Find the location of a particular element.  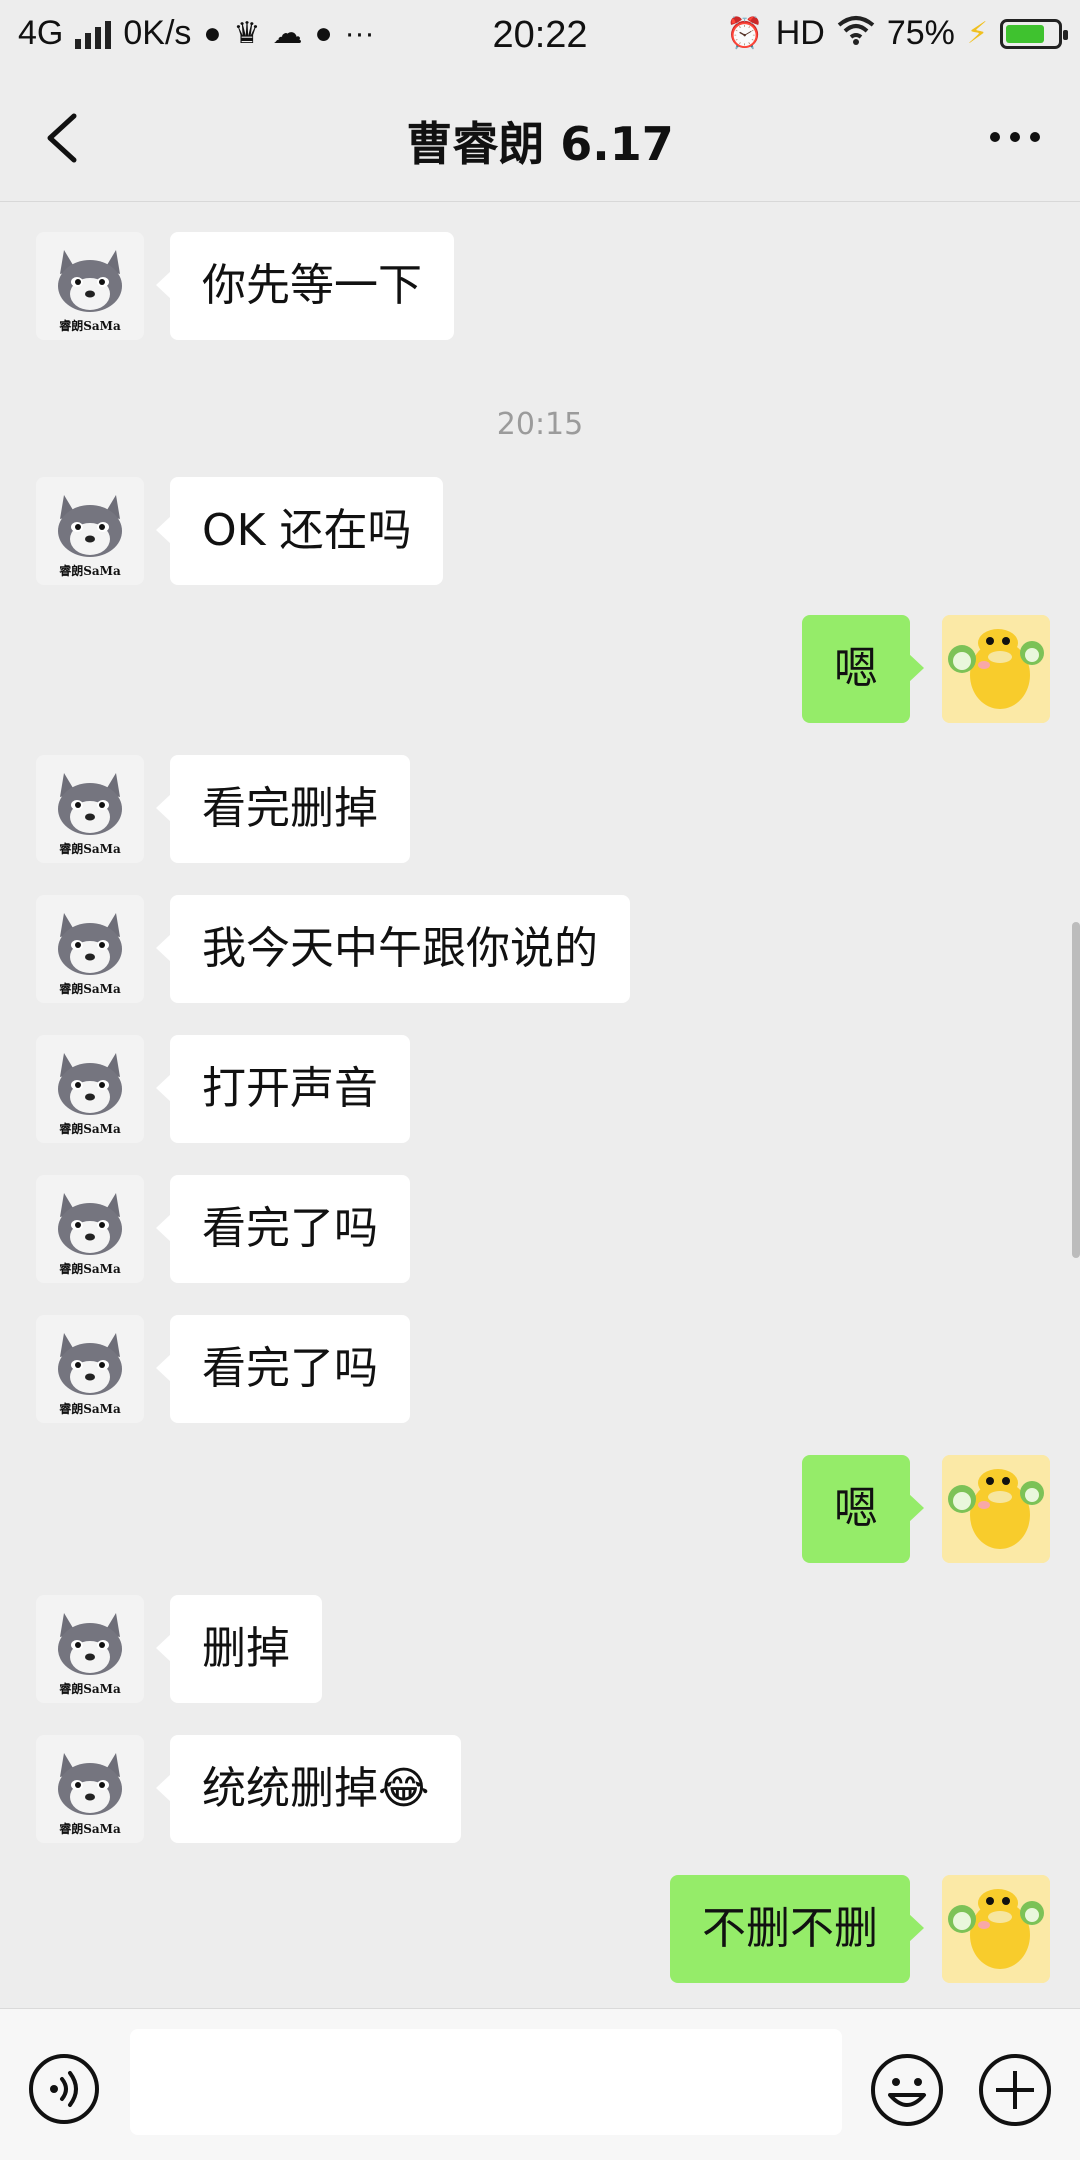

incoming-message-row: 睿朗SaMa OK 还在吗 is located at coordinates (540, 532).